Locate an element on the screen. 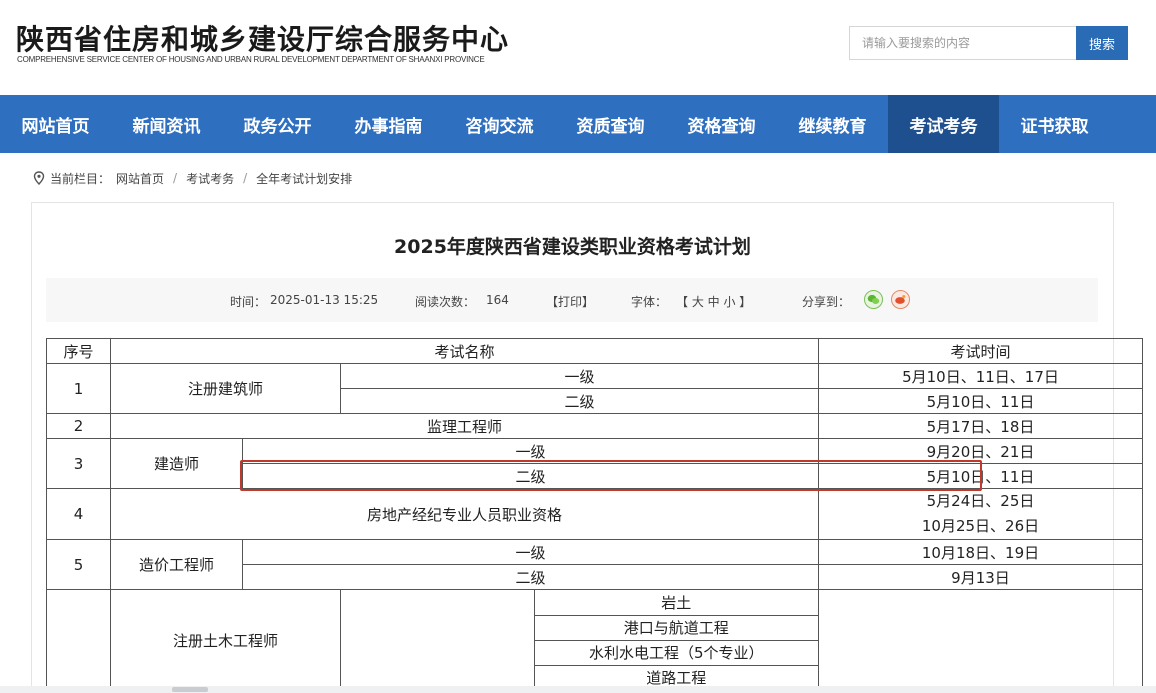 Image resolution: width=1156 pixels, height=693 pixels. specialty: 岩土 is located at coordinates (676, 603).